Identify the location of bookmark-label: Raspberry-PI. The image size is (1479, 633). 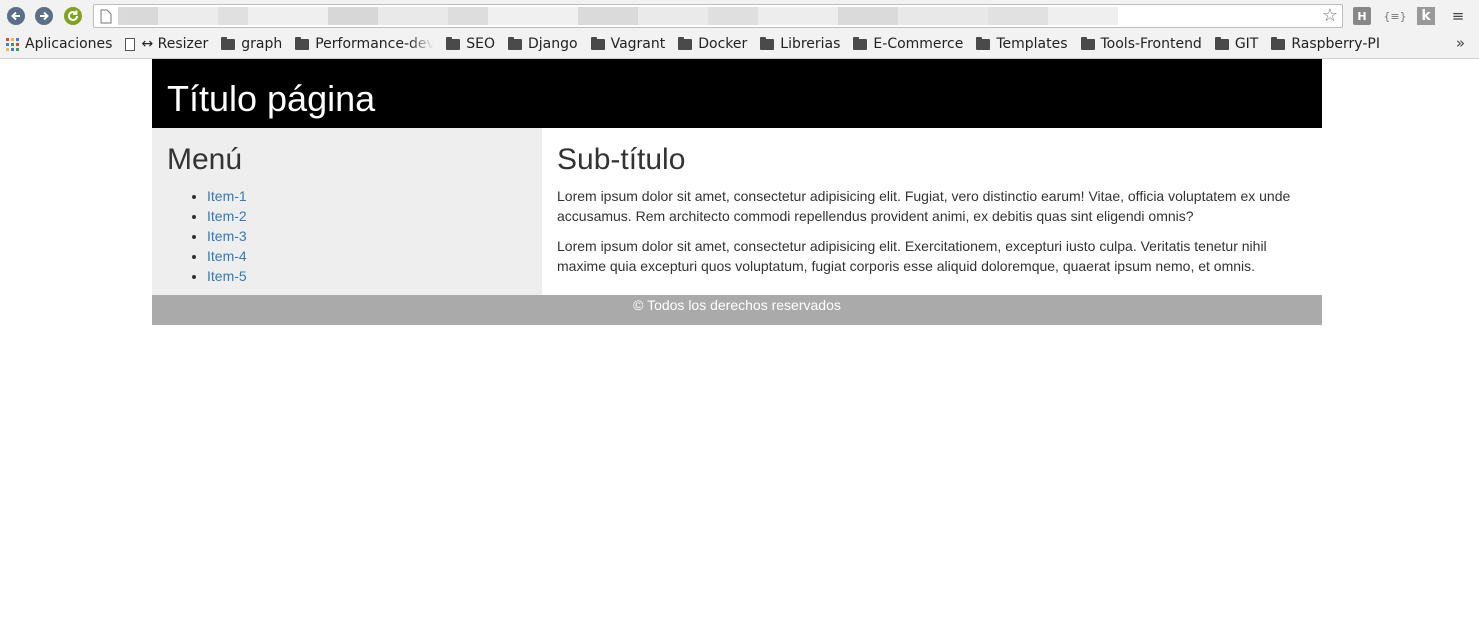
(1335, 44).